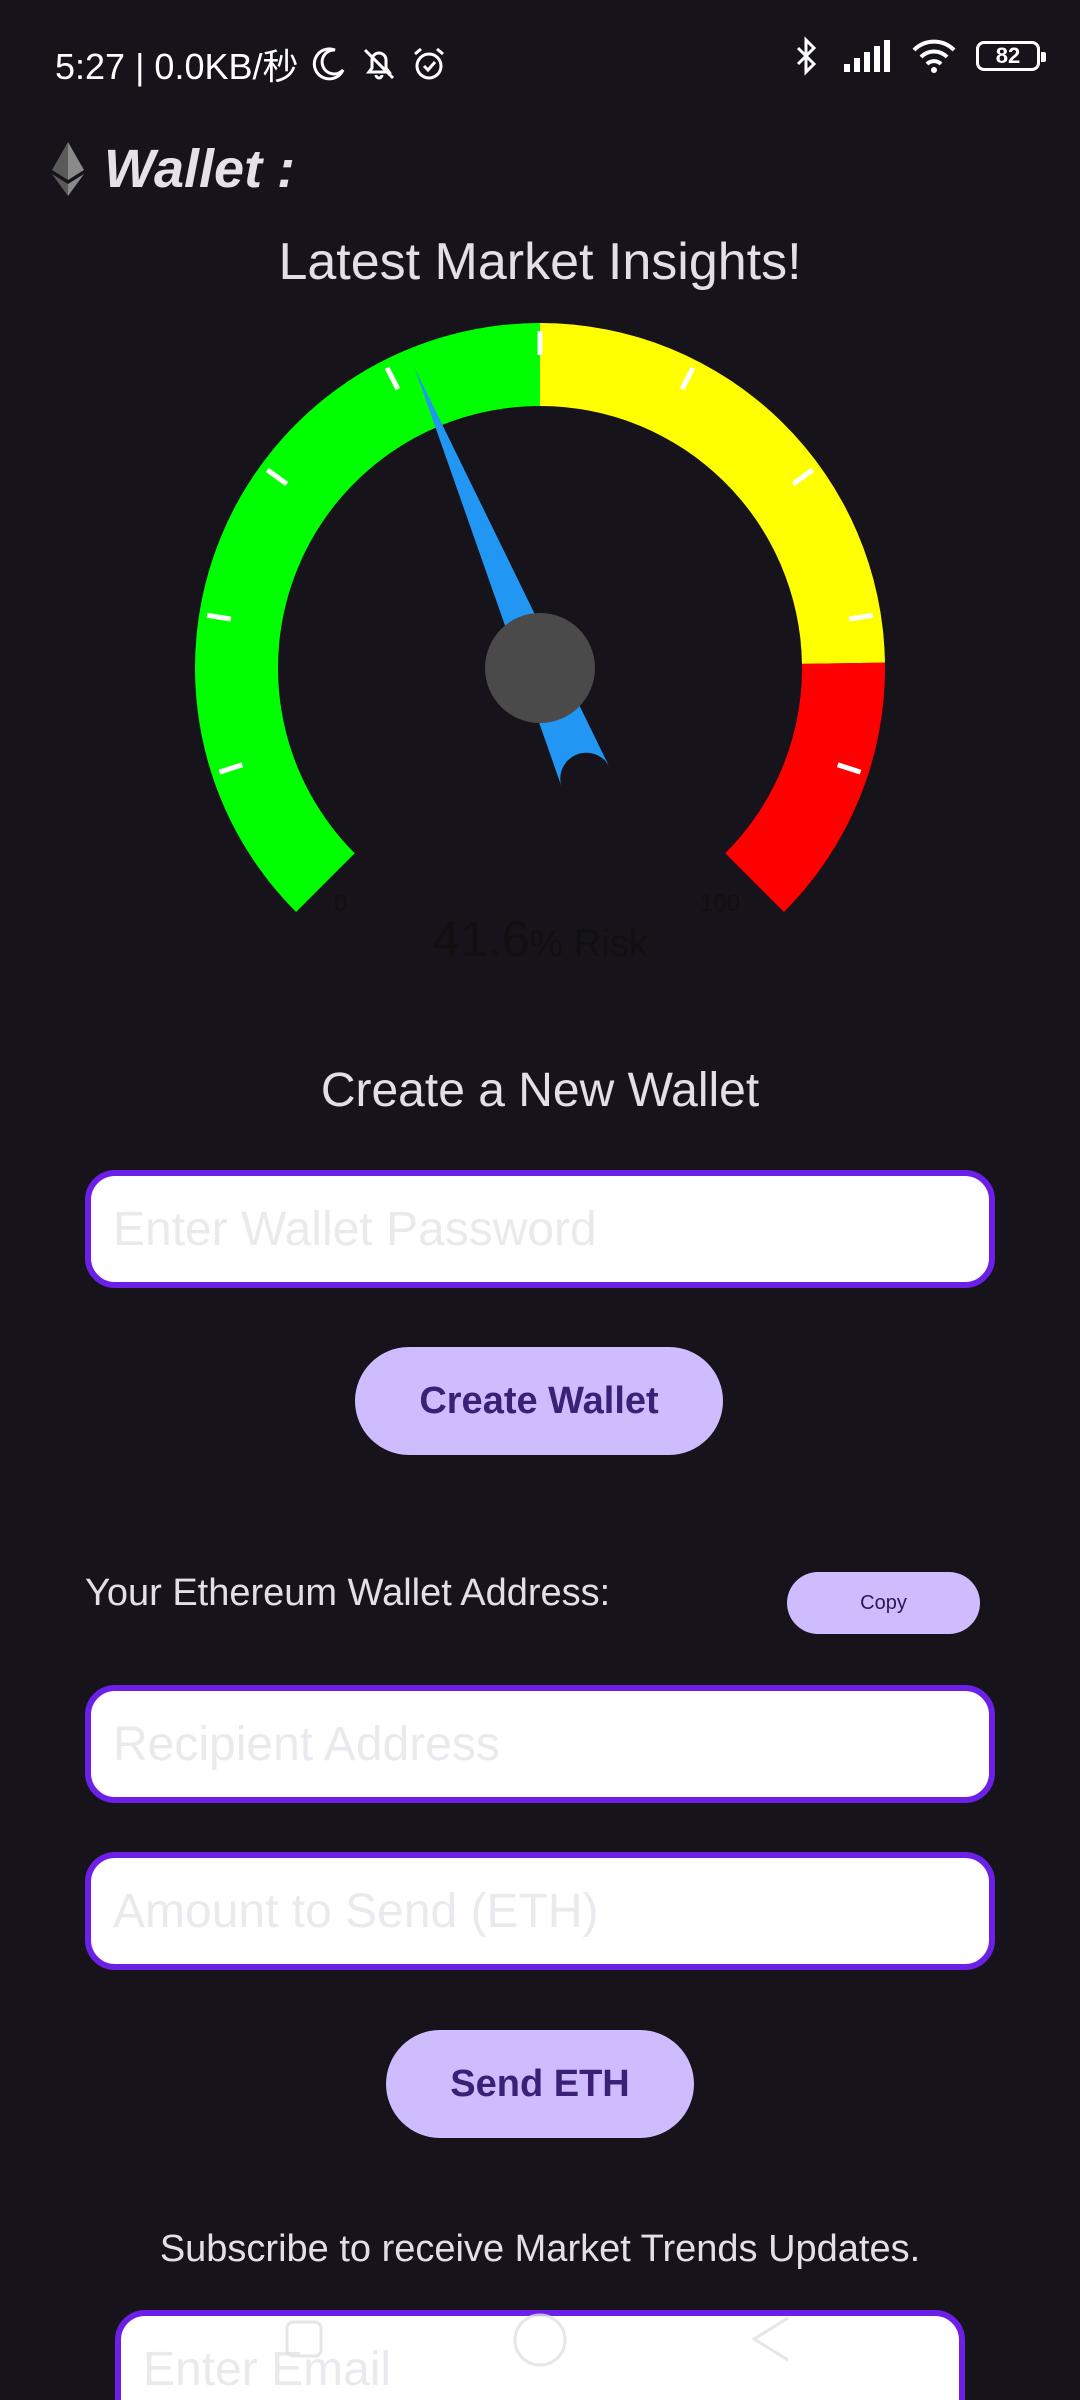 This screenshot has width=1080, height=2400. Describe the element at coordinates (540, 2084) in the screenshot. I see `send-eth-button: Send ETH` at that location.